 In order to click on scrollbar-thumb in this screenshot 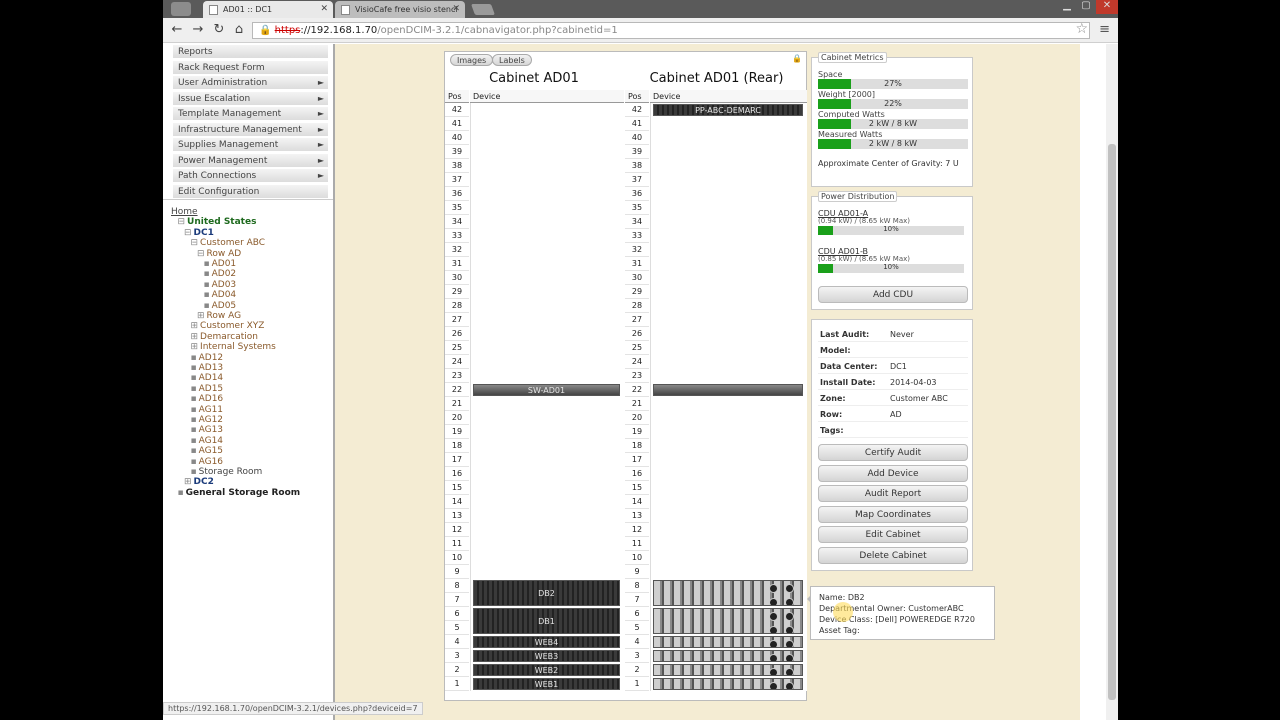, I will do `click(1112, 422)`.